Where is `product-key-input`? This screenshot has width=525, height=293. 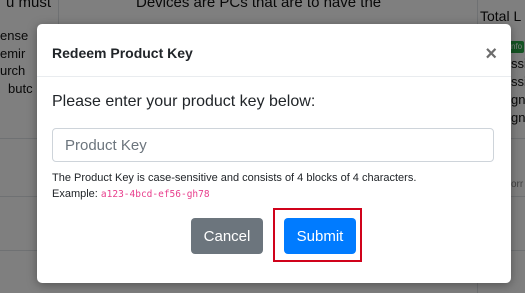
product-key-input is located at coordinates (273, 145).